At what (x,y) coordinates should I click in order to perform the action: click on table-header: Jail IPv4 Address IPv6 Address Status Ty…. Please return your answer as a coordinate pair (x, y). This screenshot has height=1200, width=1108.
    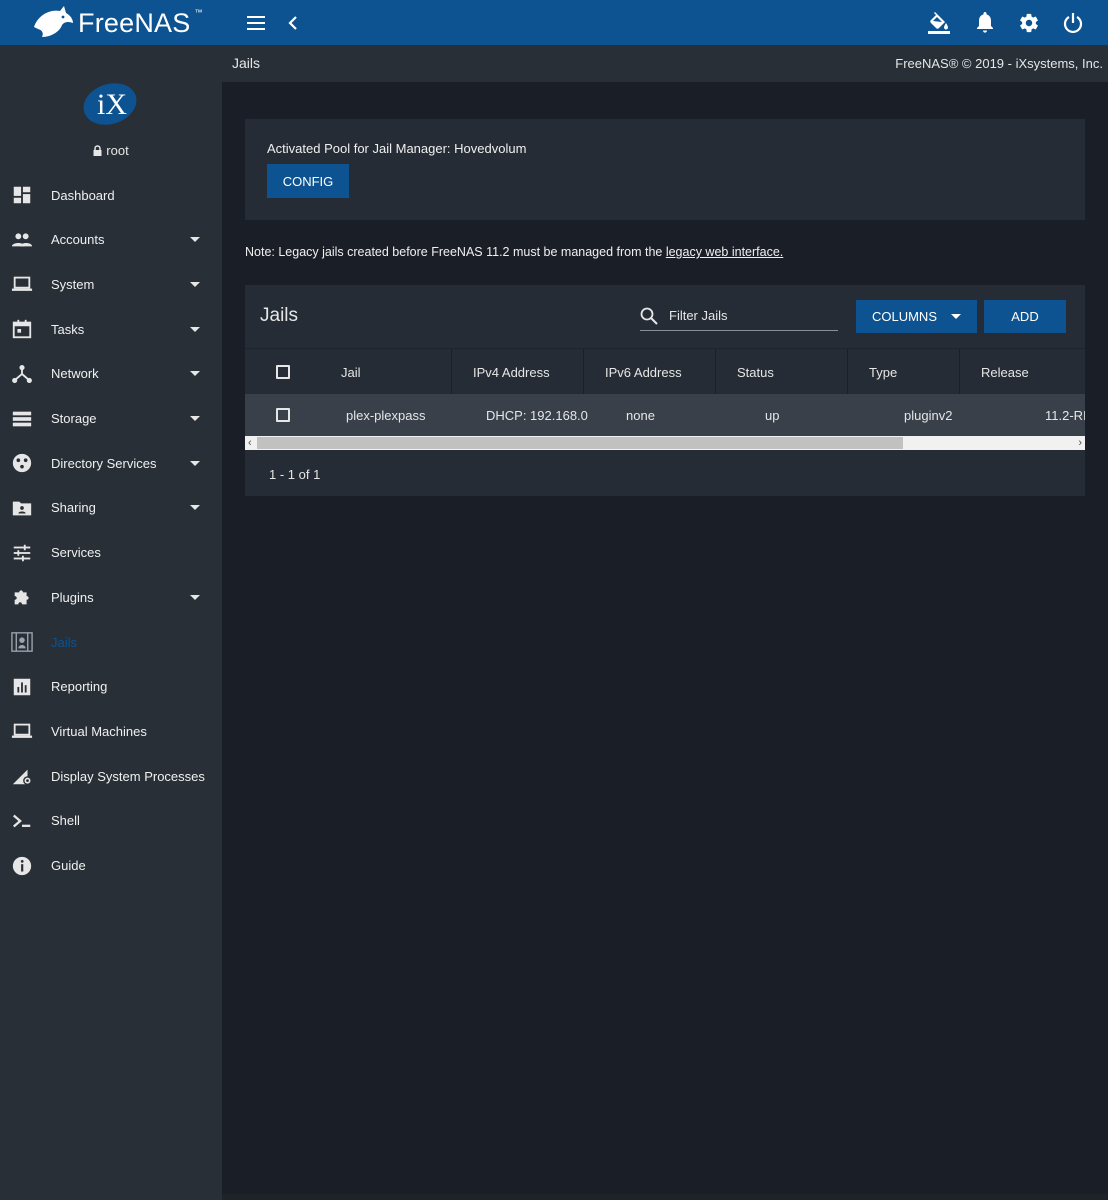
    Looking at the image, I should click on (665, 371).